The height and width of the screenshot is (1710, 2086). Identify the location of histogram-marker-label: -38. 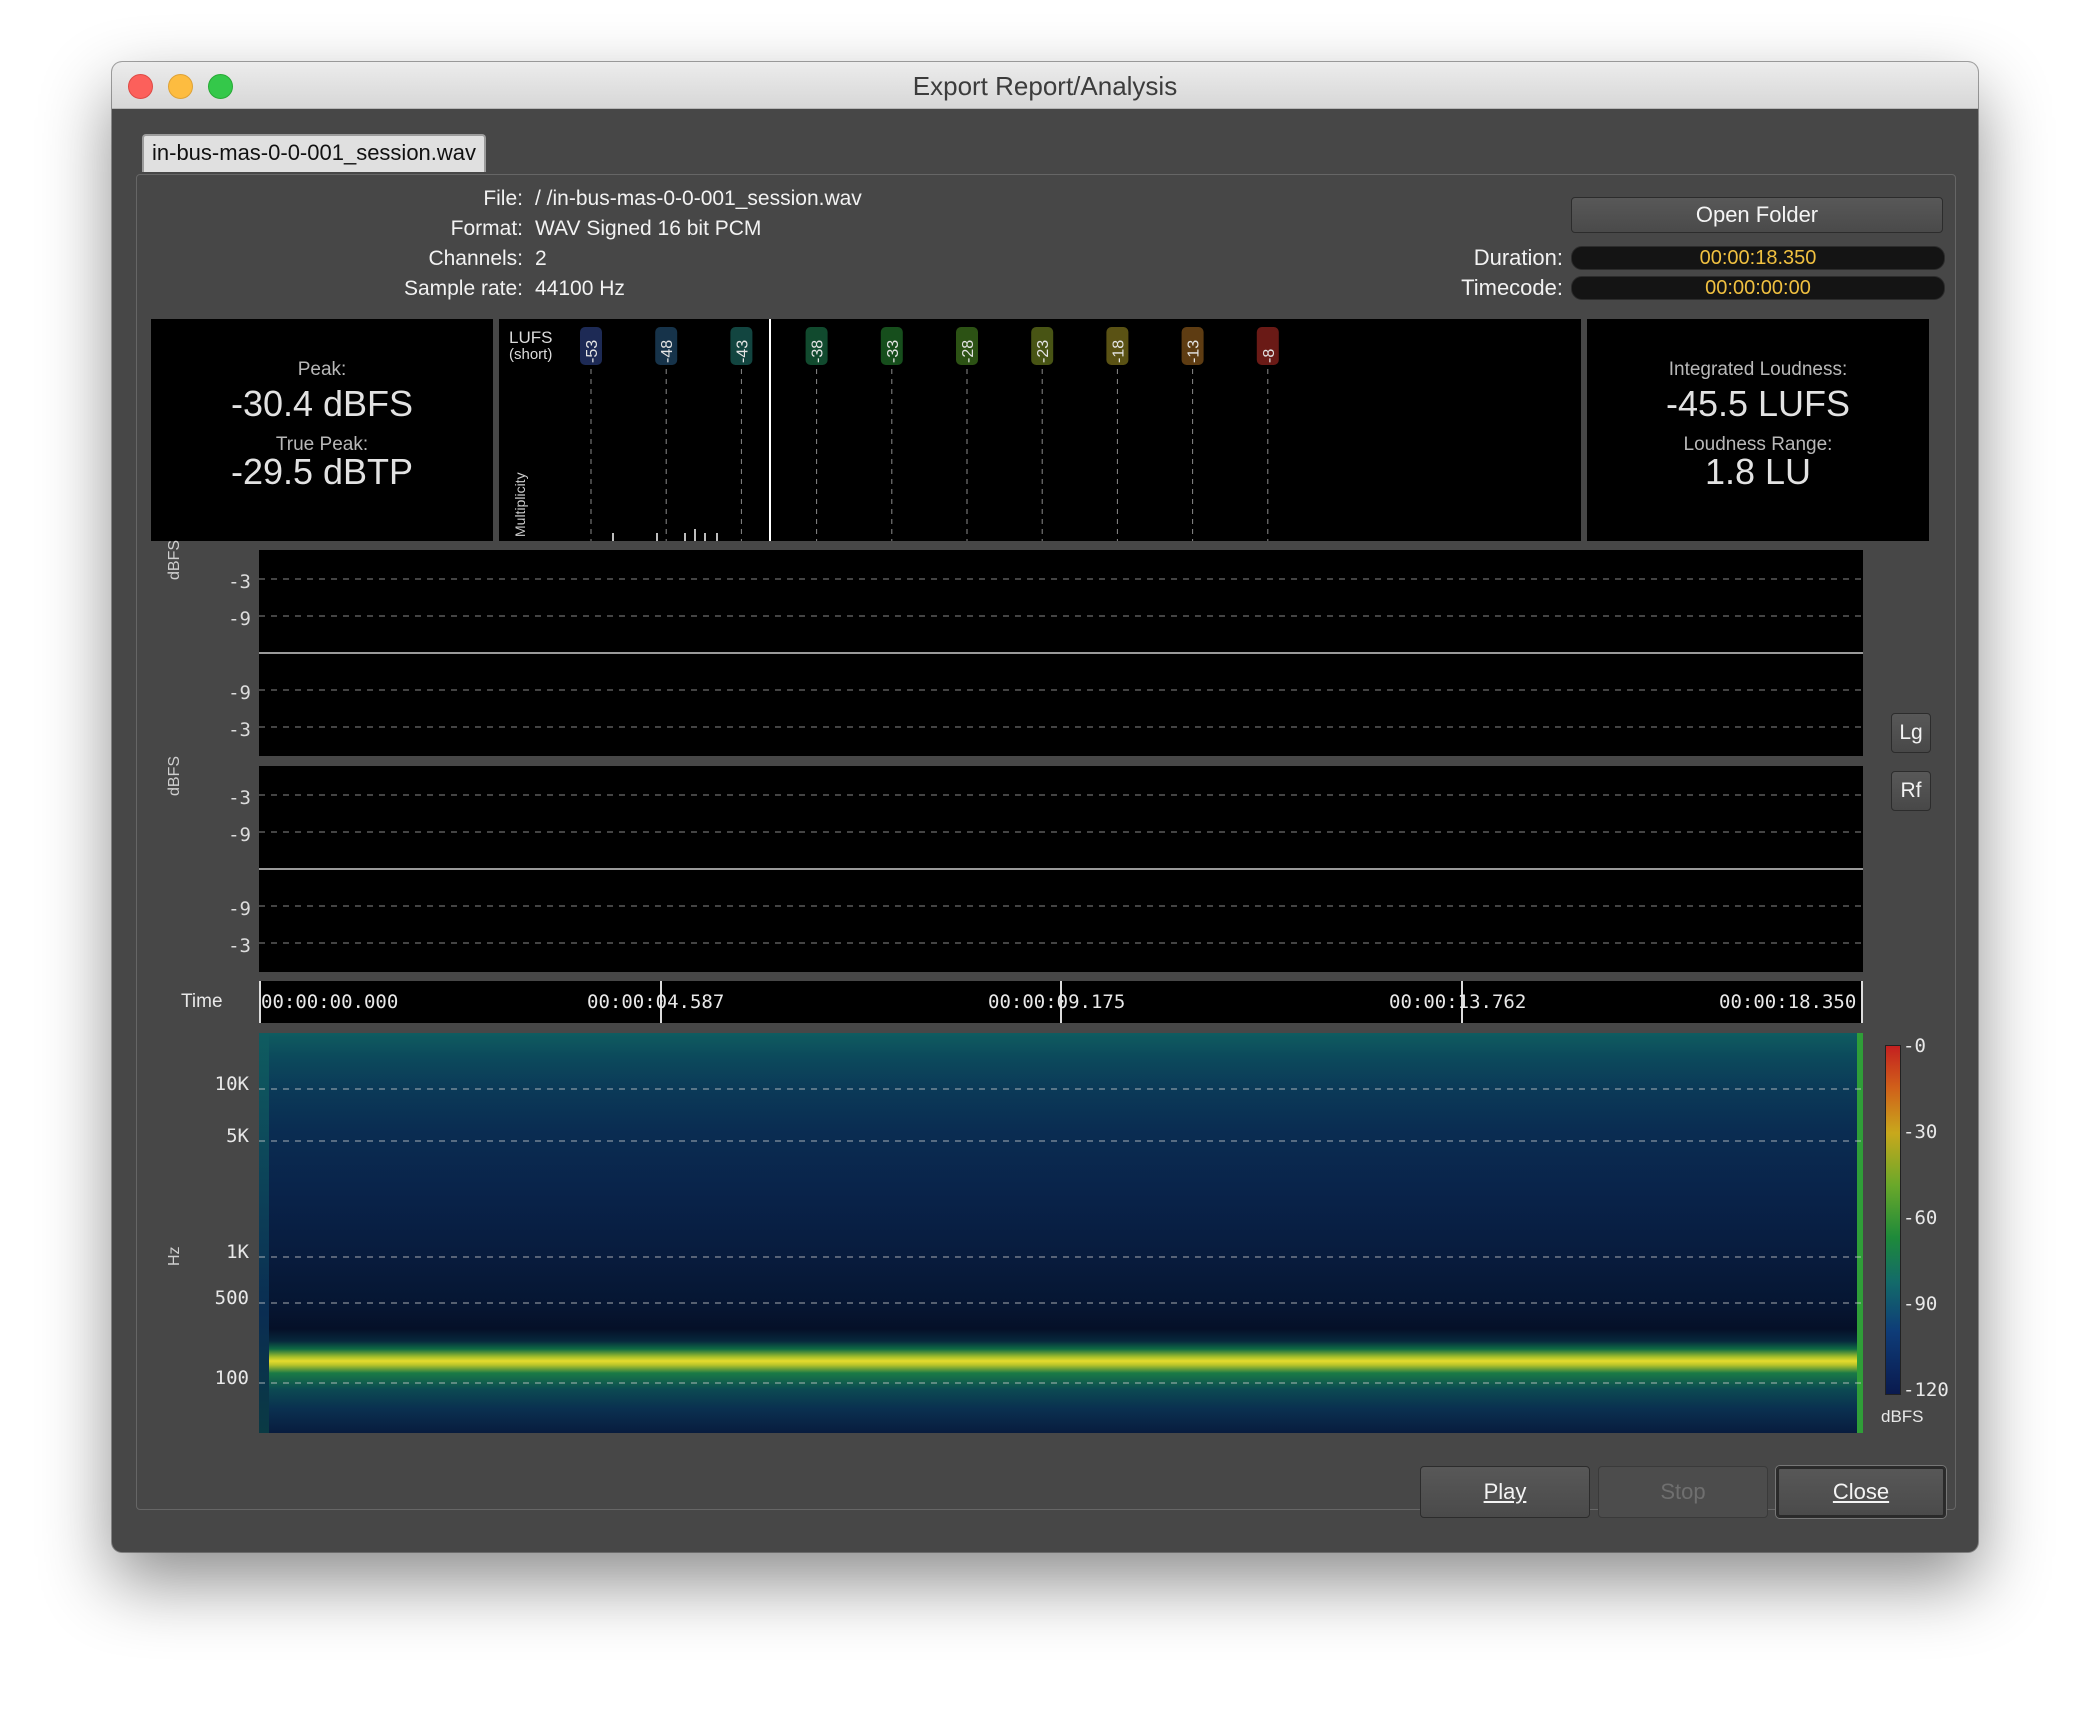
(818, 351).